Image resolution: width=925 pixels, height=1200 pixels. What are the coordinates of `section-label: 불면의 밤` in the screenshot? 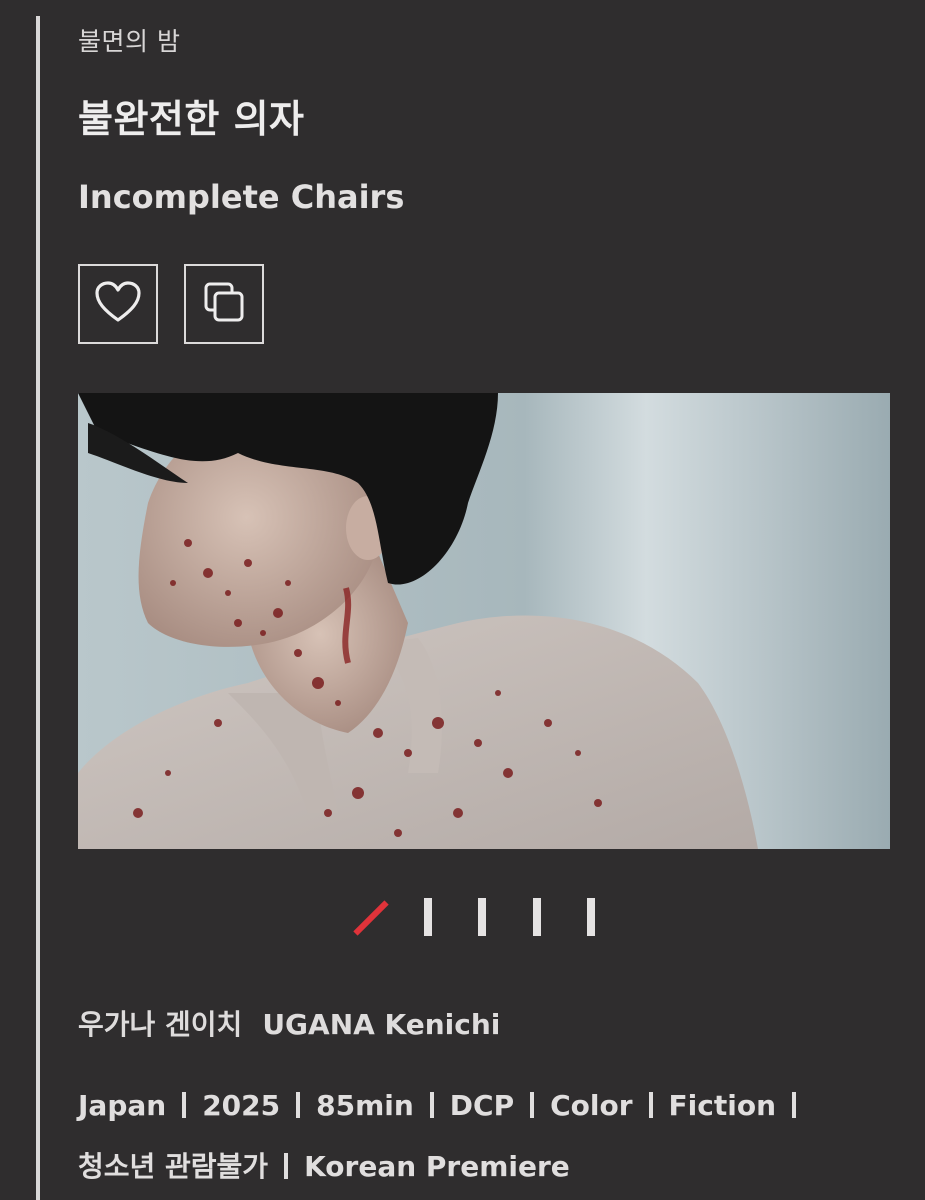 It's located at (129, 41).